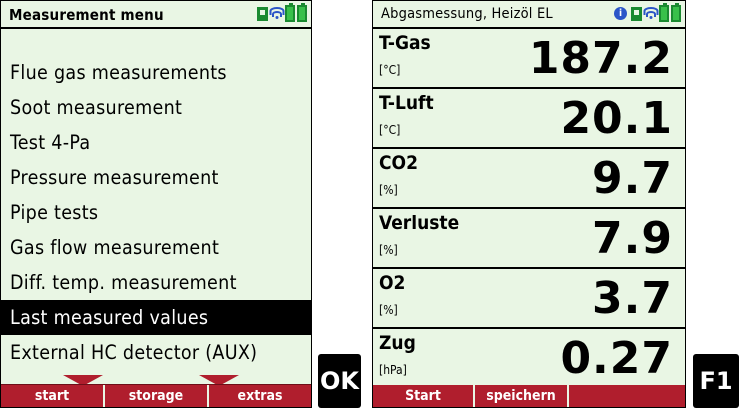 Image resolution: width=743 pixels, height=408 pixels. I want to click on screen-title: Abgasmessung, Heizöl EL, so click(467, 14).